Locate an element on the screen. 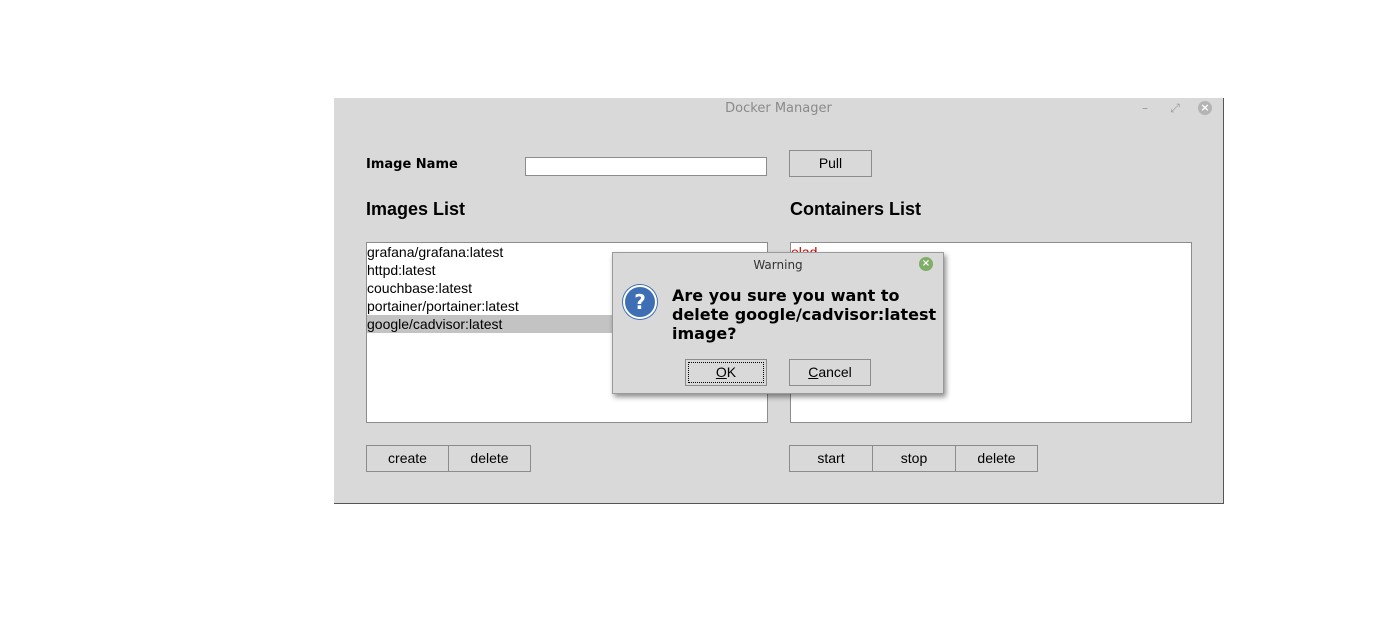 The width and height of the screenshot is (1399, 627). ok-button: OK is located at coordinates (726, 372).